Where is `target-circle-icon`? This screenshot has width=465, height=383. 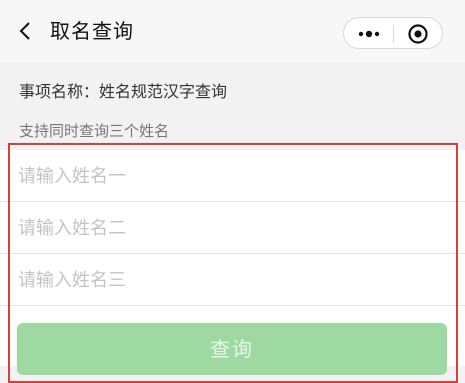 target-circle-icon is located at coordinates (418, 34).